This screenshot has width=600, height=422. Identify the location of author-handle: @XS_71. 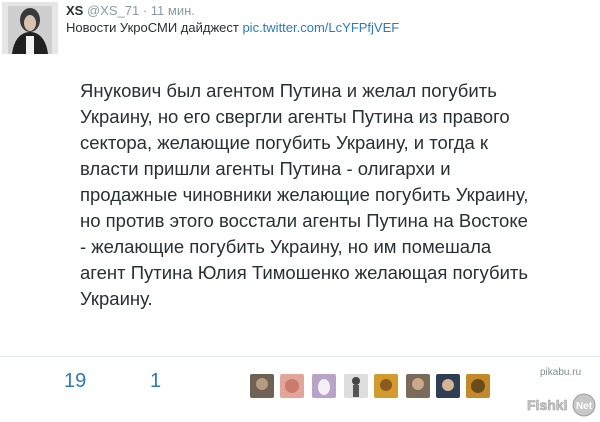
(113, 10).